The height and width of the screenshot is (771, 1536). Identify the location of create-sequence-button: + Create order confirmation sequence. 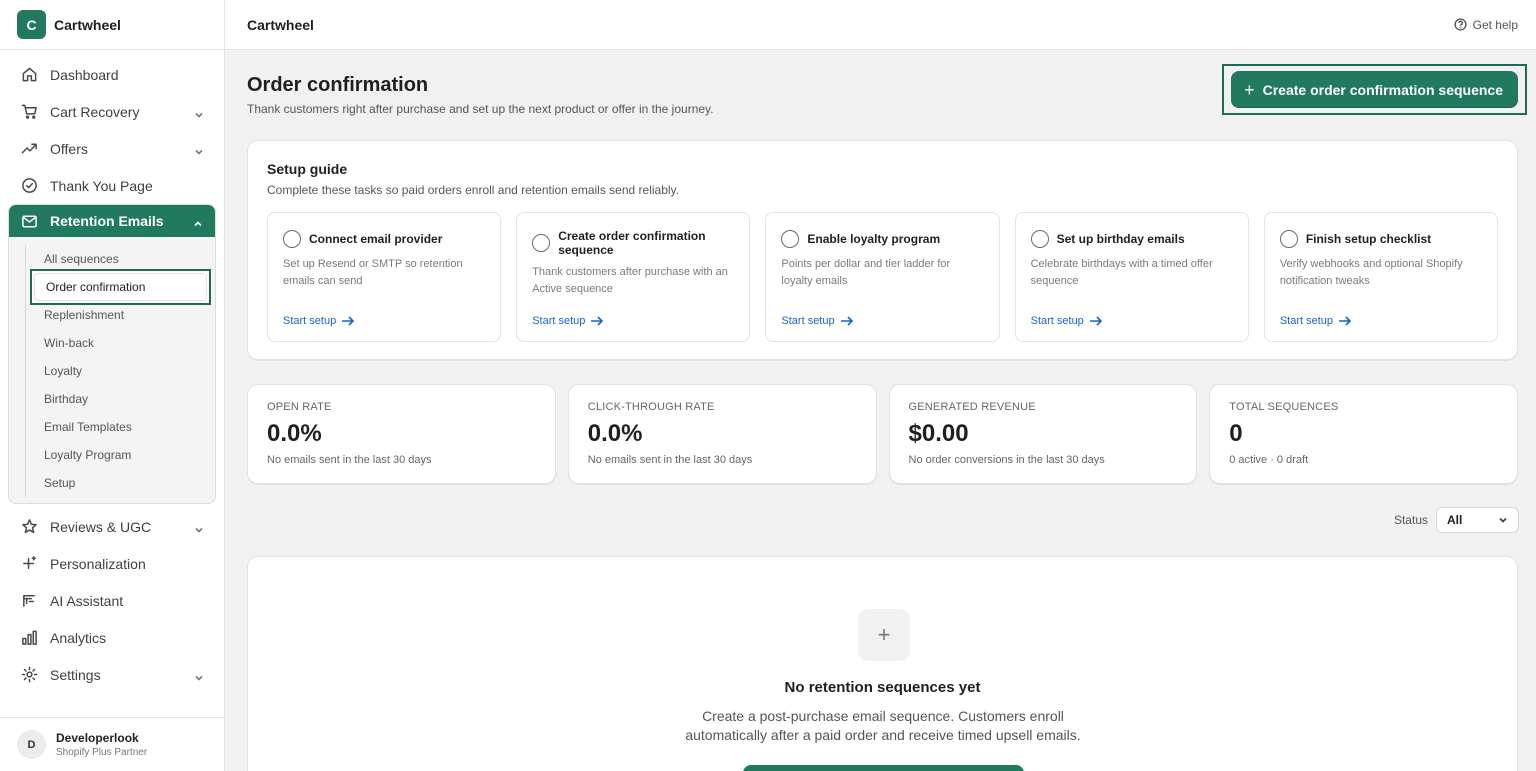
(1374, 89).